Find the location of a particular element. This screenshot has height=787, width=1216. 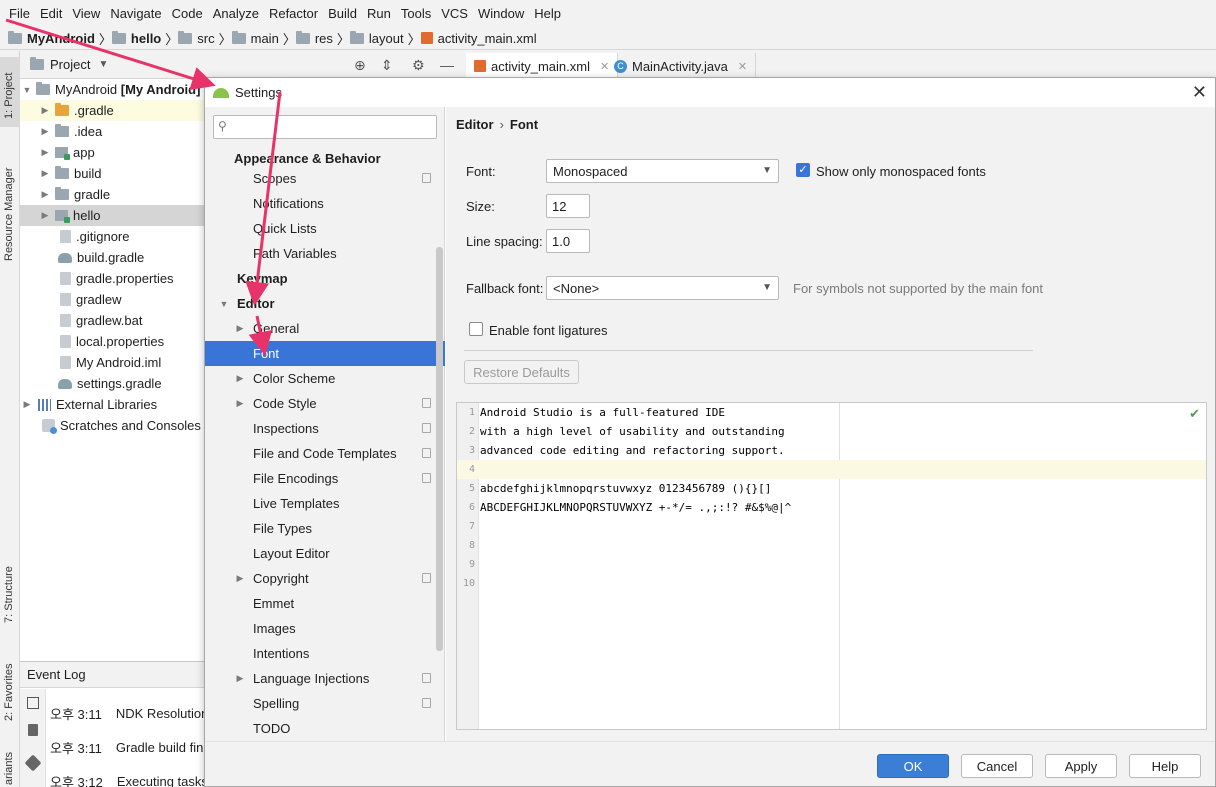

crumb-hello: hello is located at coordinates (138, 38).